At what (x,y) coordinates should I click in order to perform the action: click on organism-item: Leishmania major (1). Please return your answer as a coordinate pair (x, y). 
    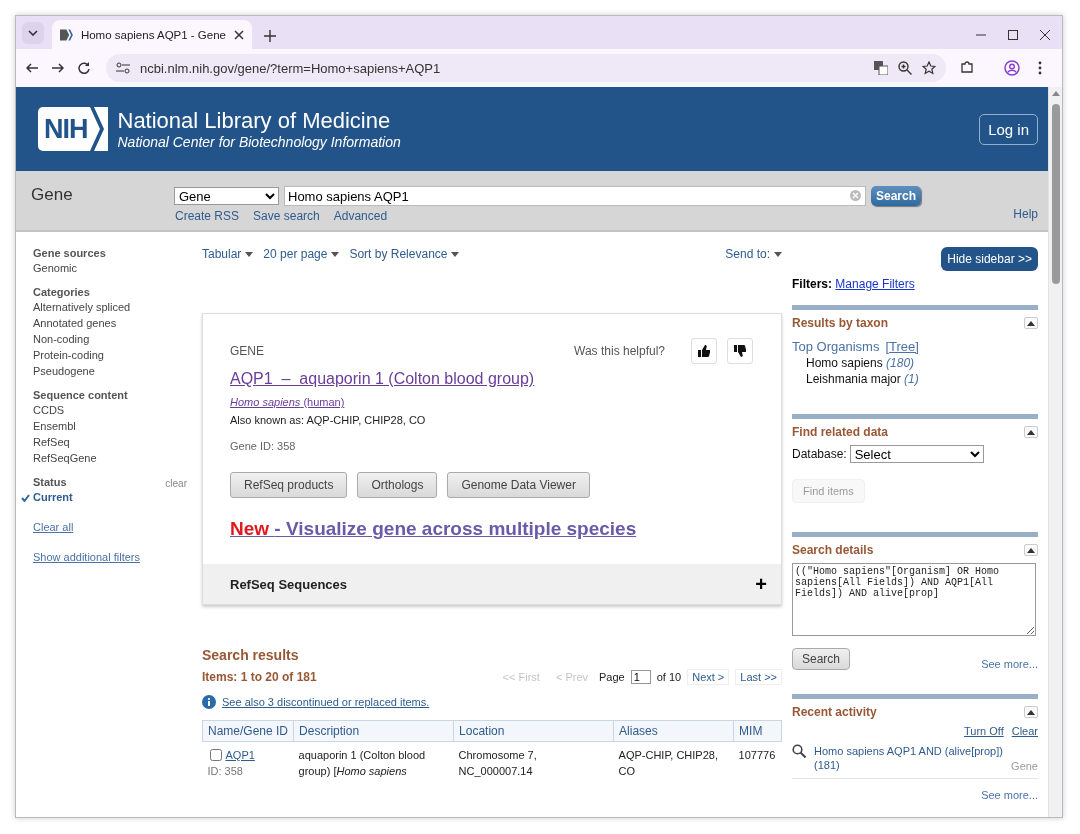
    Looking at the image, I should click on (922, 379).